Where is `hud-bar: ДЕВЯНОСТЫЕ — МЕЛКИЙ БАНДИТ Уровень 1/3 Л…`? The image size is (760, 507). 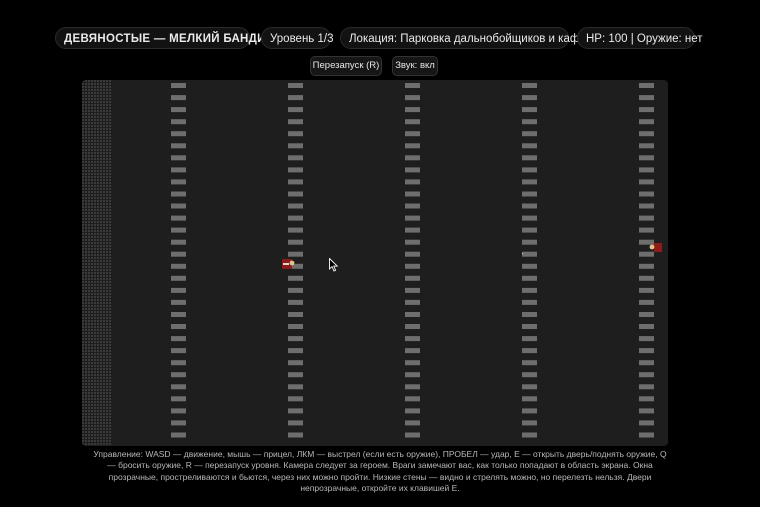 hud-bar: ДЕВЯНОСТЫЕ — МЕЛКИЙ БАНДИТ Уровень 1/3 Л… is located at coordinates (380, 38).